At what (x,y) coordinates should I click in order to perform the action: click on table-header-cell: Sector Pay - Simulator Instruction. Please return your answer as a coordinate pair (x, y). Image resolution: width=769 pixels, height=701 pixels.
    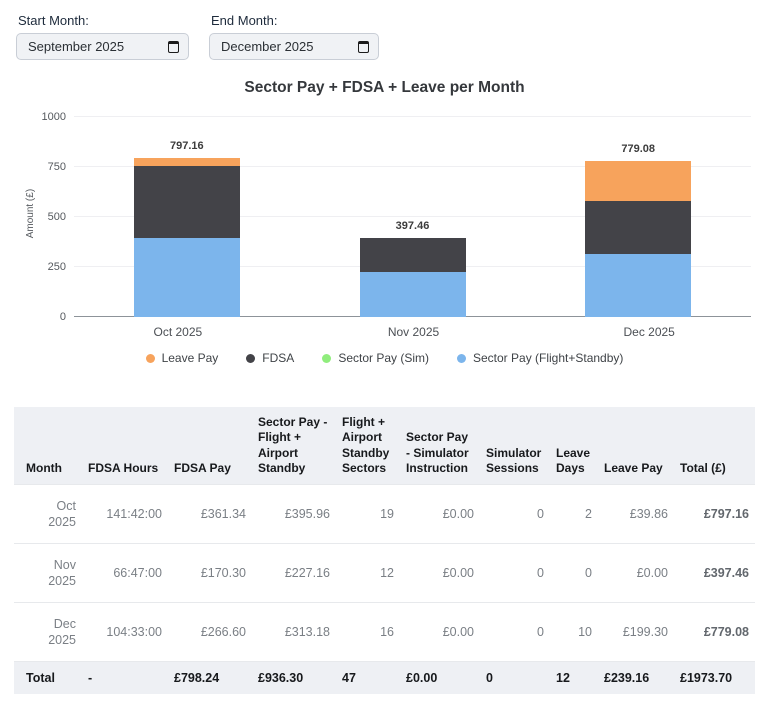
    Looking at the image, I should click on (440, 446).